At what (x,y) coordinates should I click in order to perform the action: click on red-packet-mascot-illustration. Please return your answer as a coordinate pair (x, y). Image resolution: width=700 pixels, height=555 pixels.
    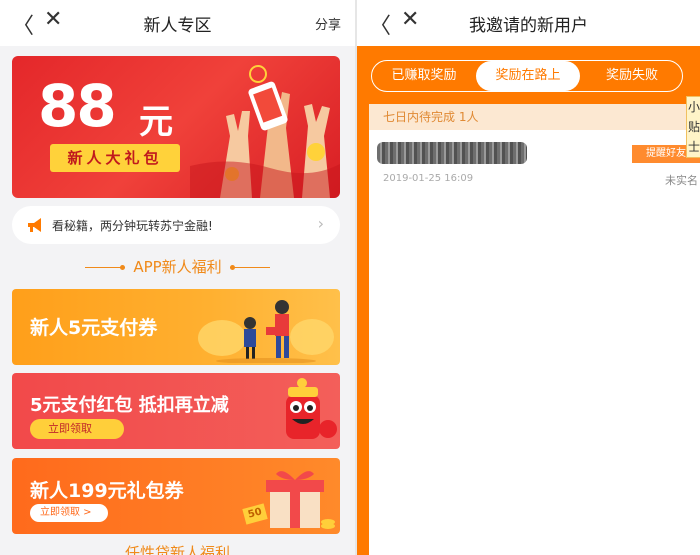
    Looking at the image, I should click on (311, 408).